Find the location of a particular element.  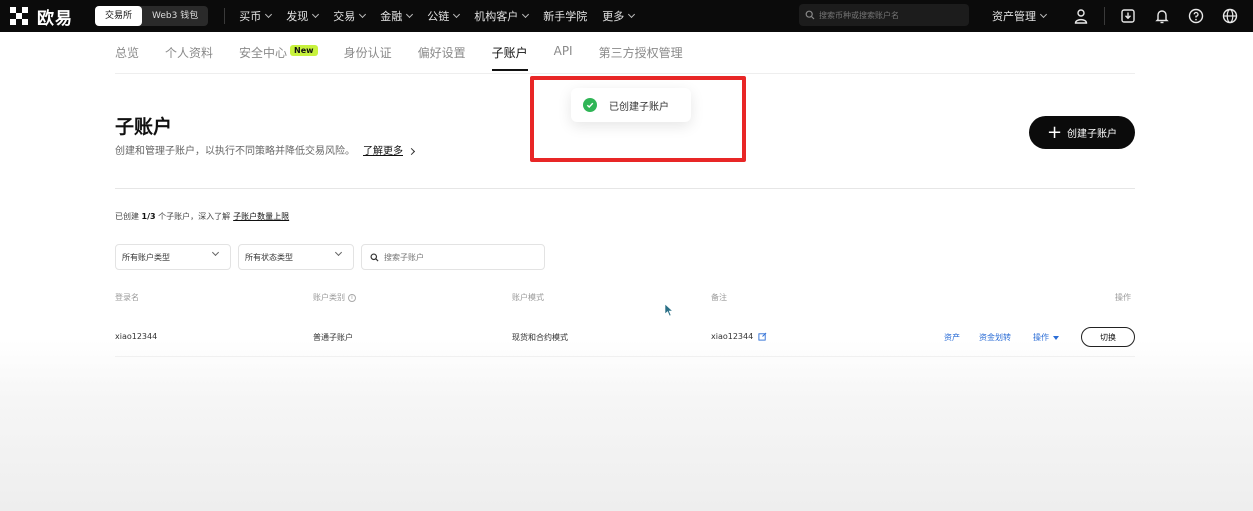

nav-search-box is located at coordinates (884, 15).